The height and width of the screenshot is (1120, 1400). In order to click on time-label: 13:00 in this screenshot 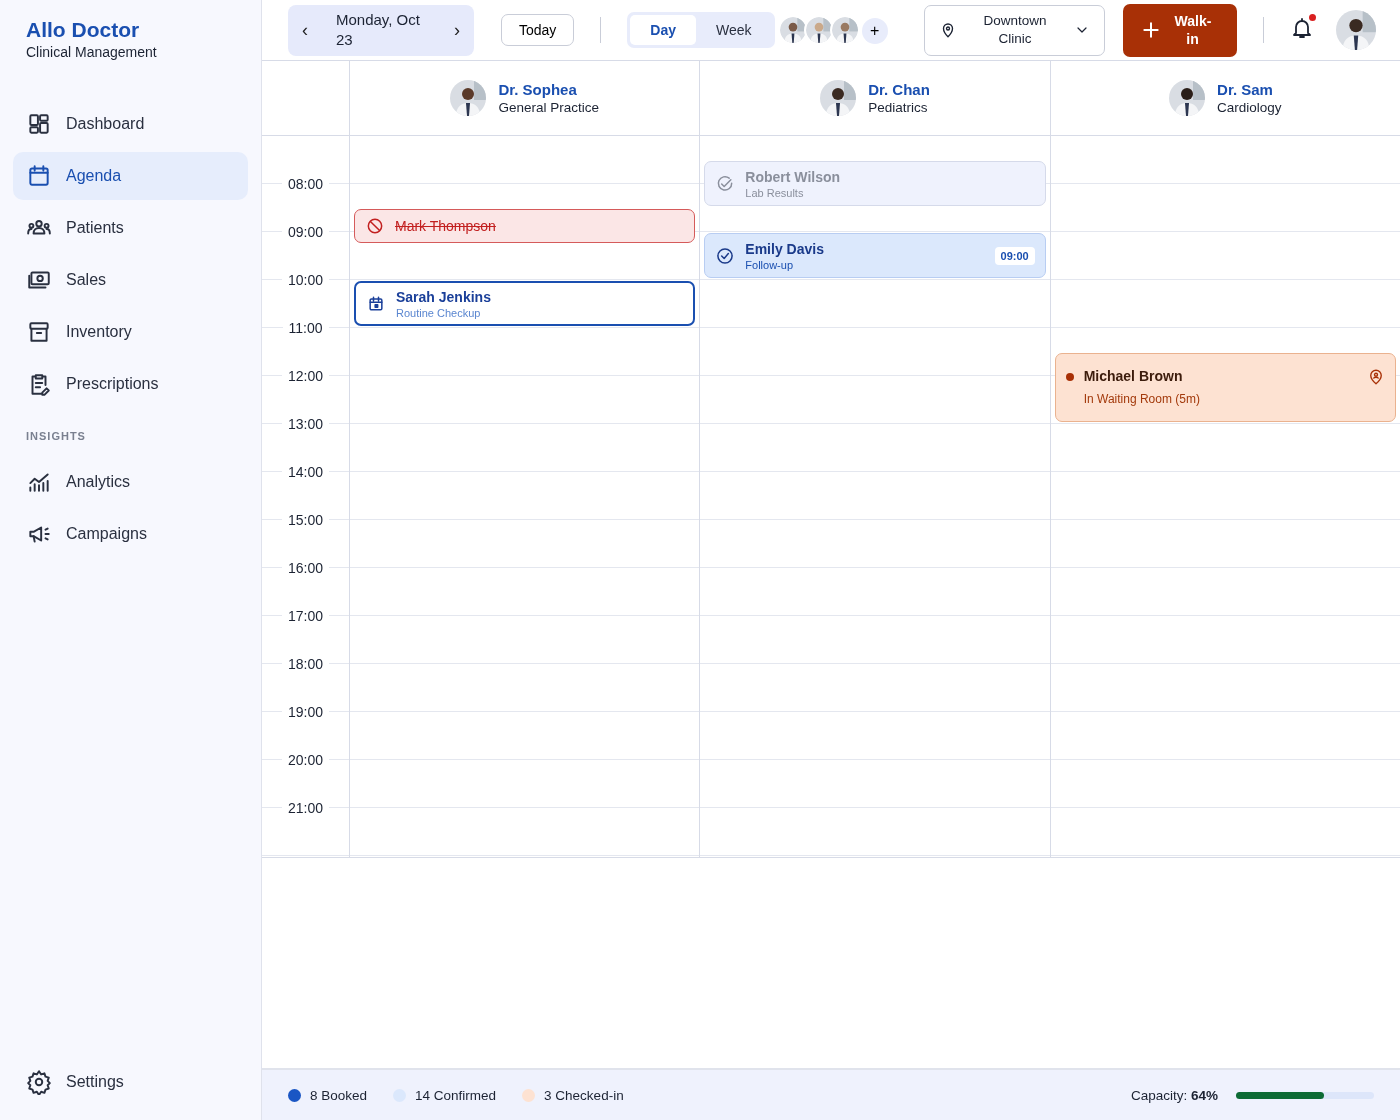, I will do `click(305, 424)`.